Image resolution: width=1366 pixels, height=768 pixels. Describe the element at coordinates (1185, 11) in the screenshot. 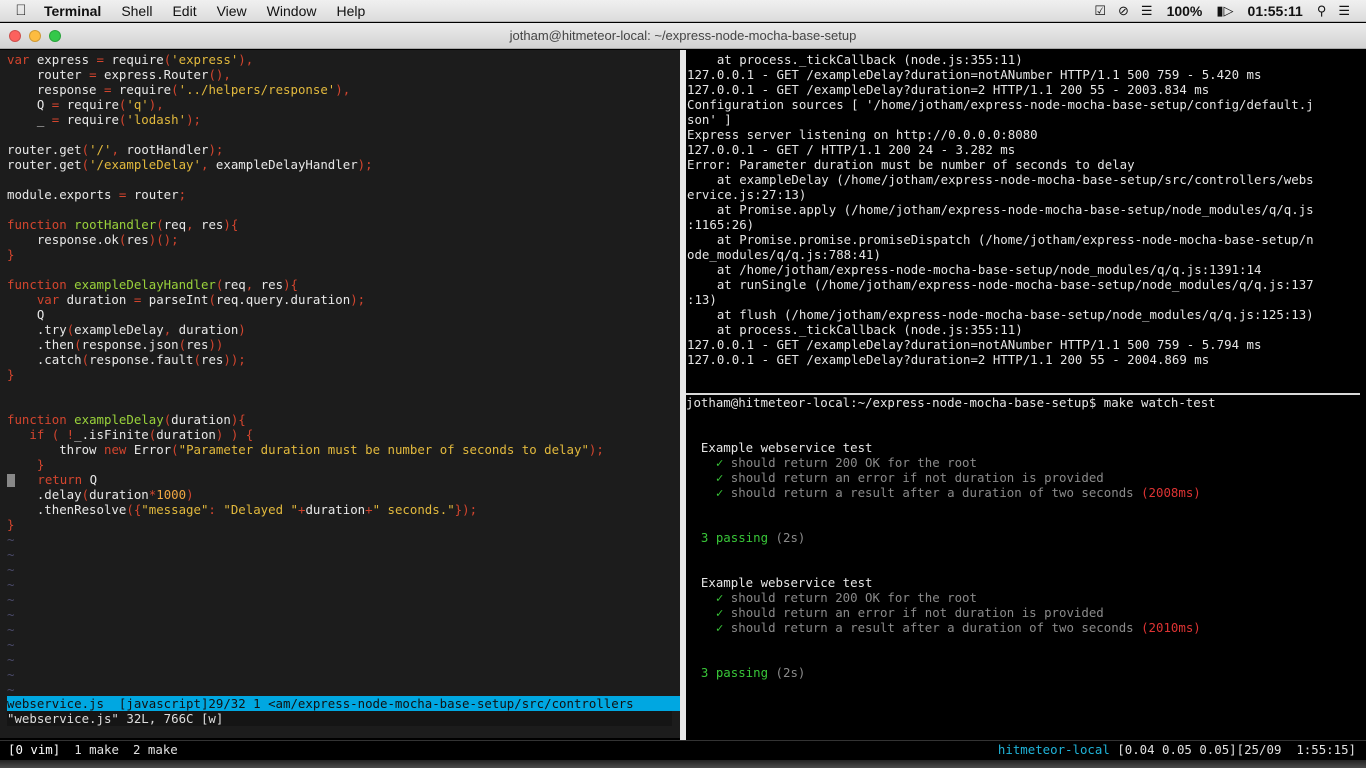

I see `battery-percent: 100%` at that location.